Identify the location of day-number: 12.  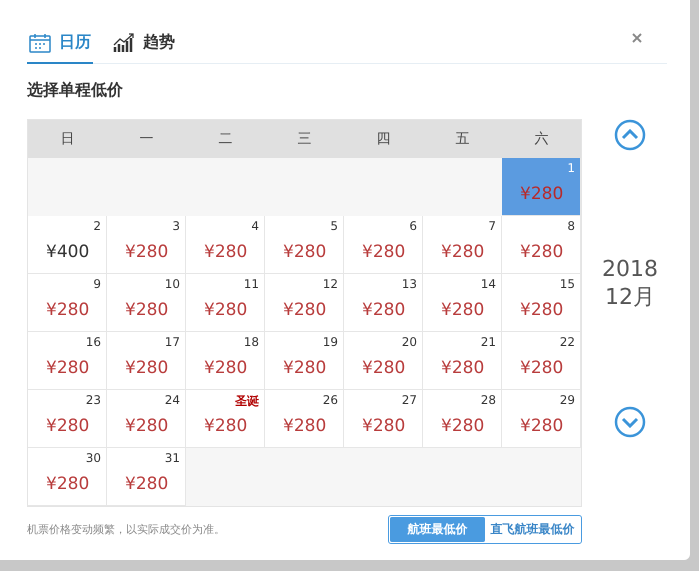
(330, 284).